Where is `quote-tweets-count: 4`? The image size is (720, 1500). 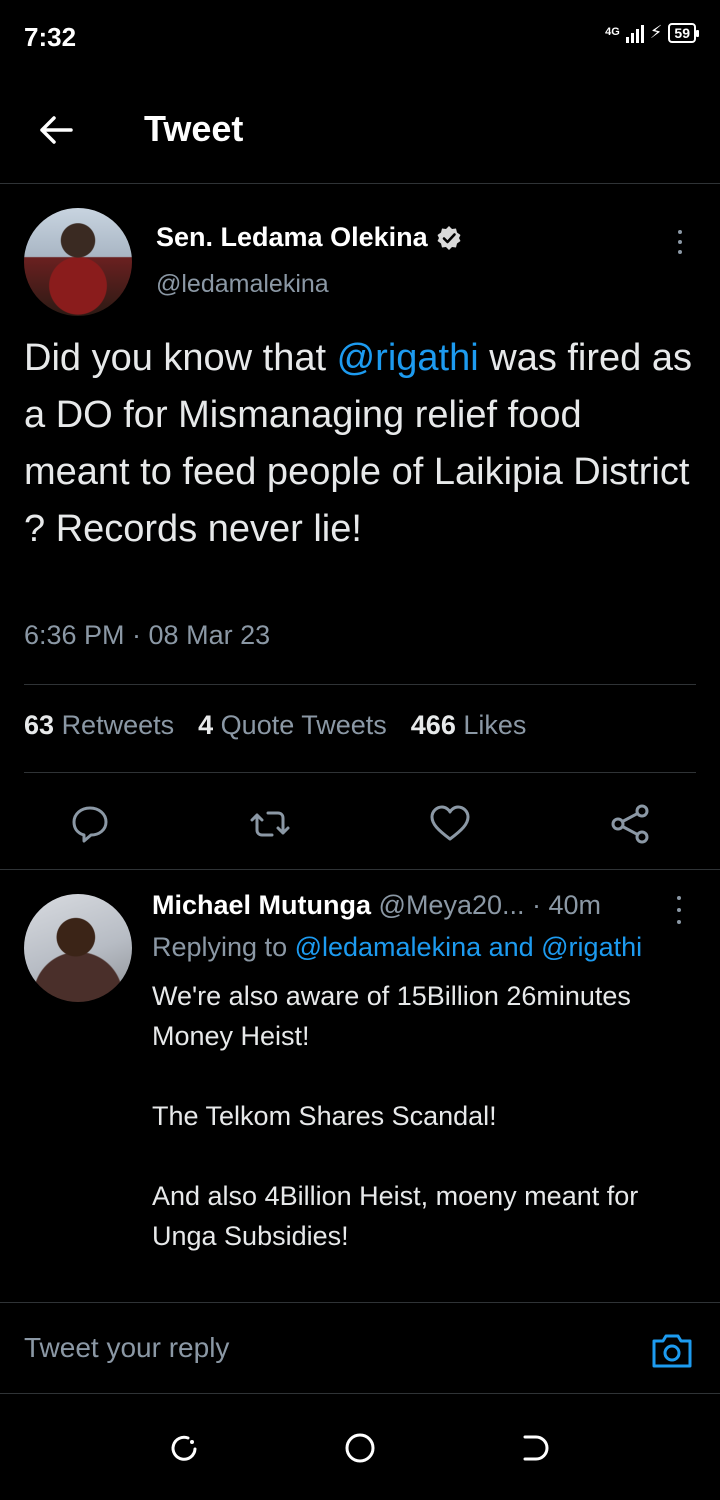
quote-tweets-count: 4 is located at coordinates (206, 725).